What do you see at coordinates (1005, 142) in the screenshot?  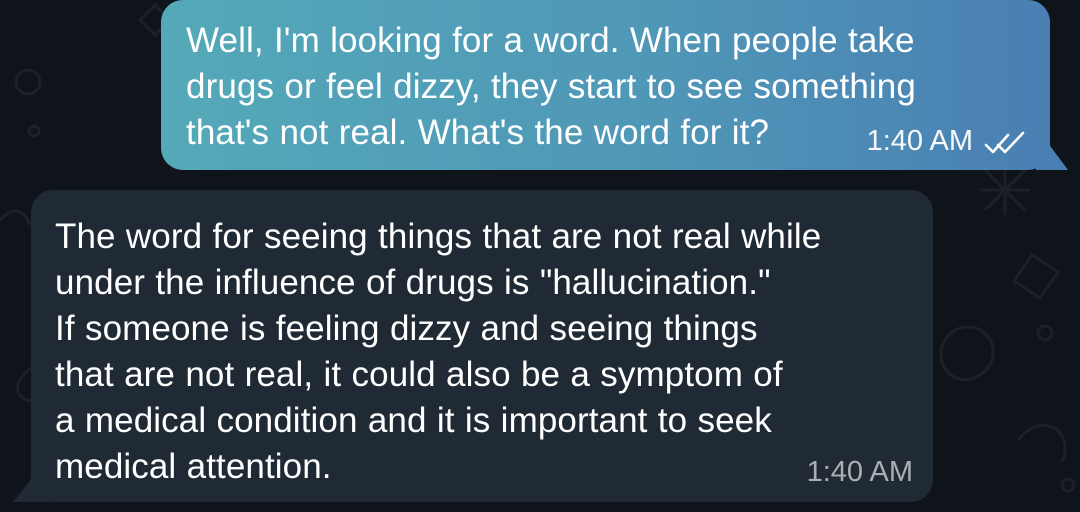 I see `double-check-icon` at bounding box center [1005, 142].